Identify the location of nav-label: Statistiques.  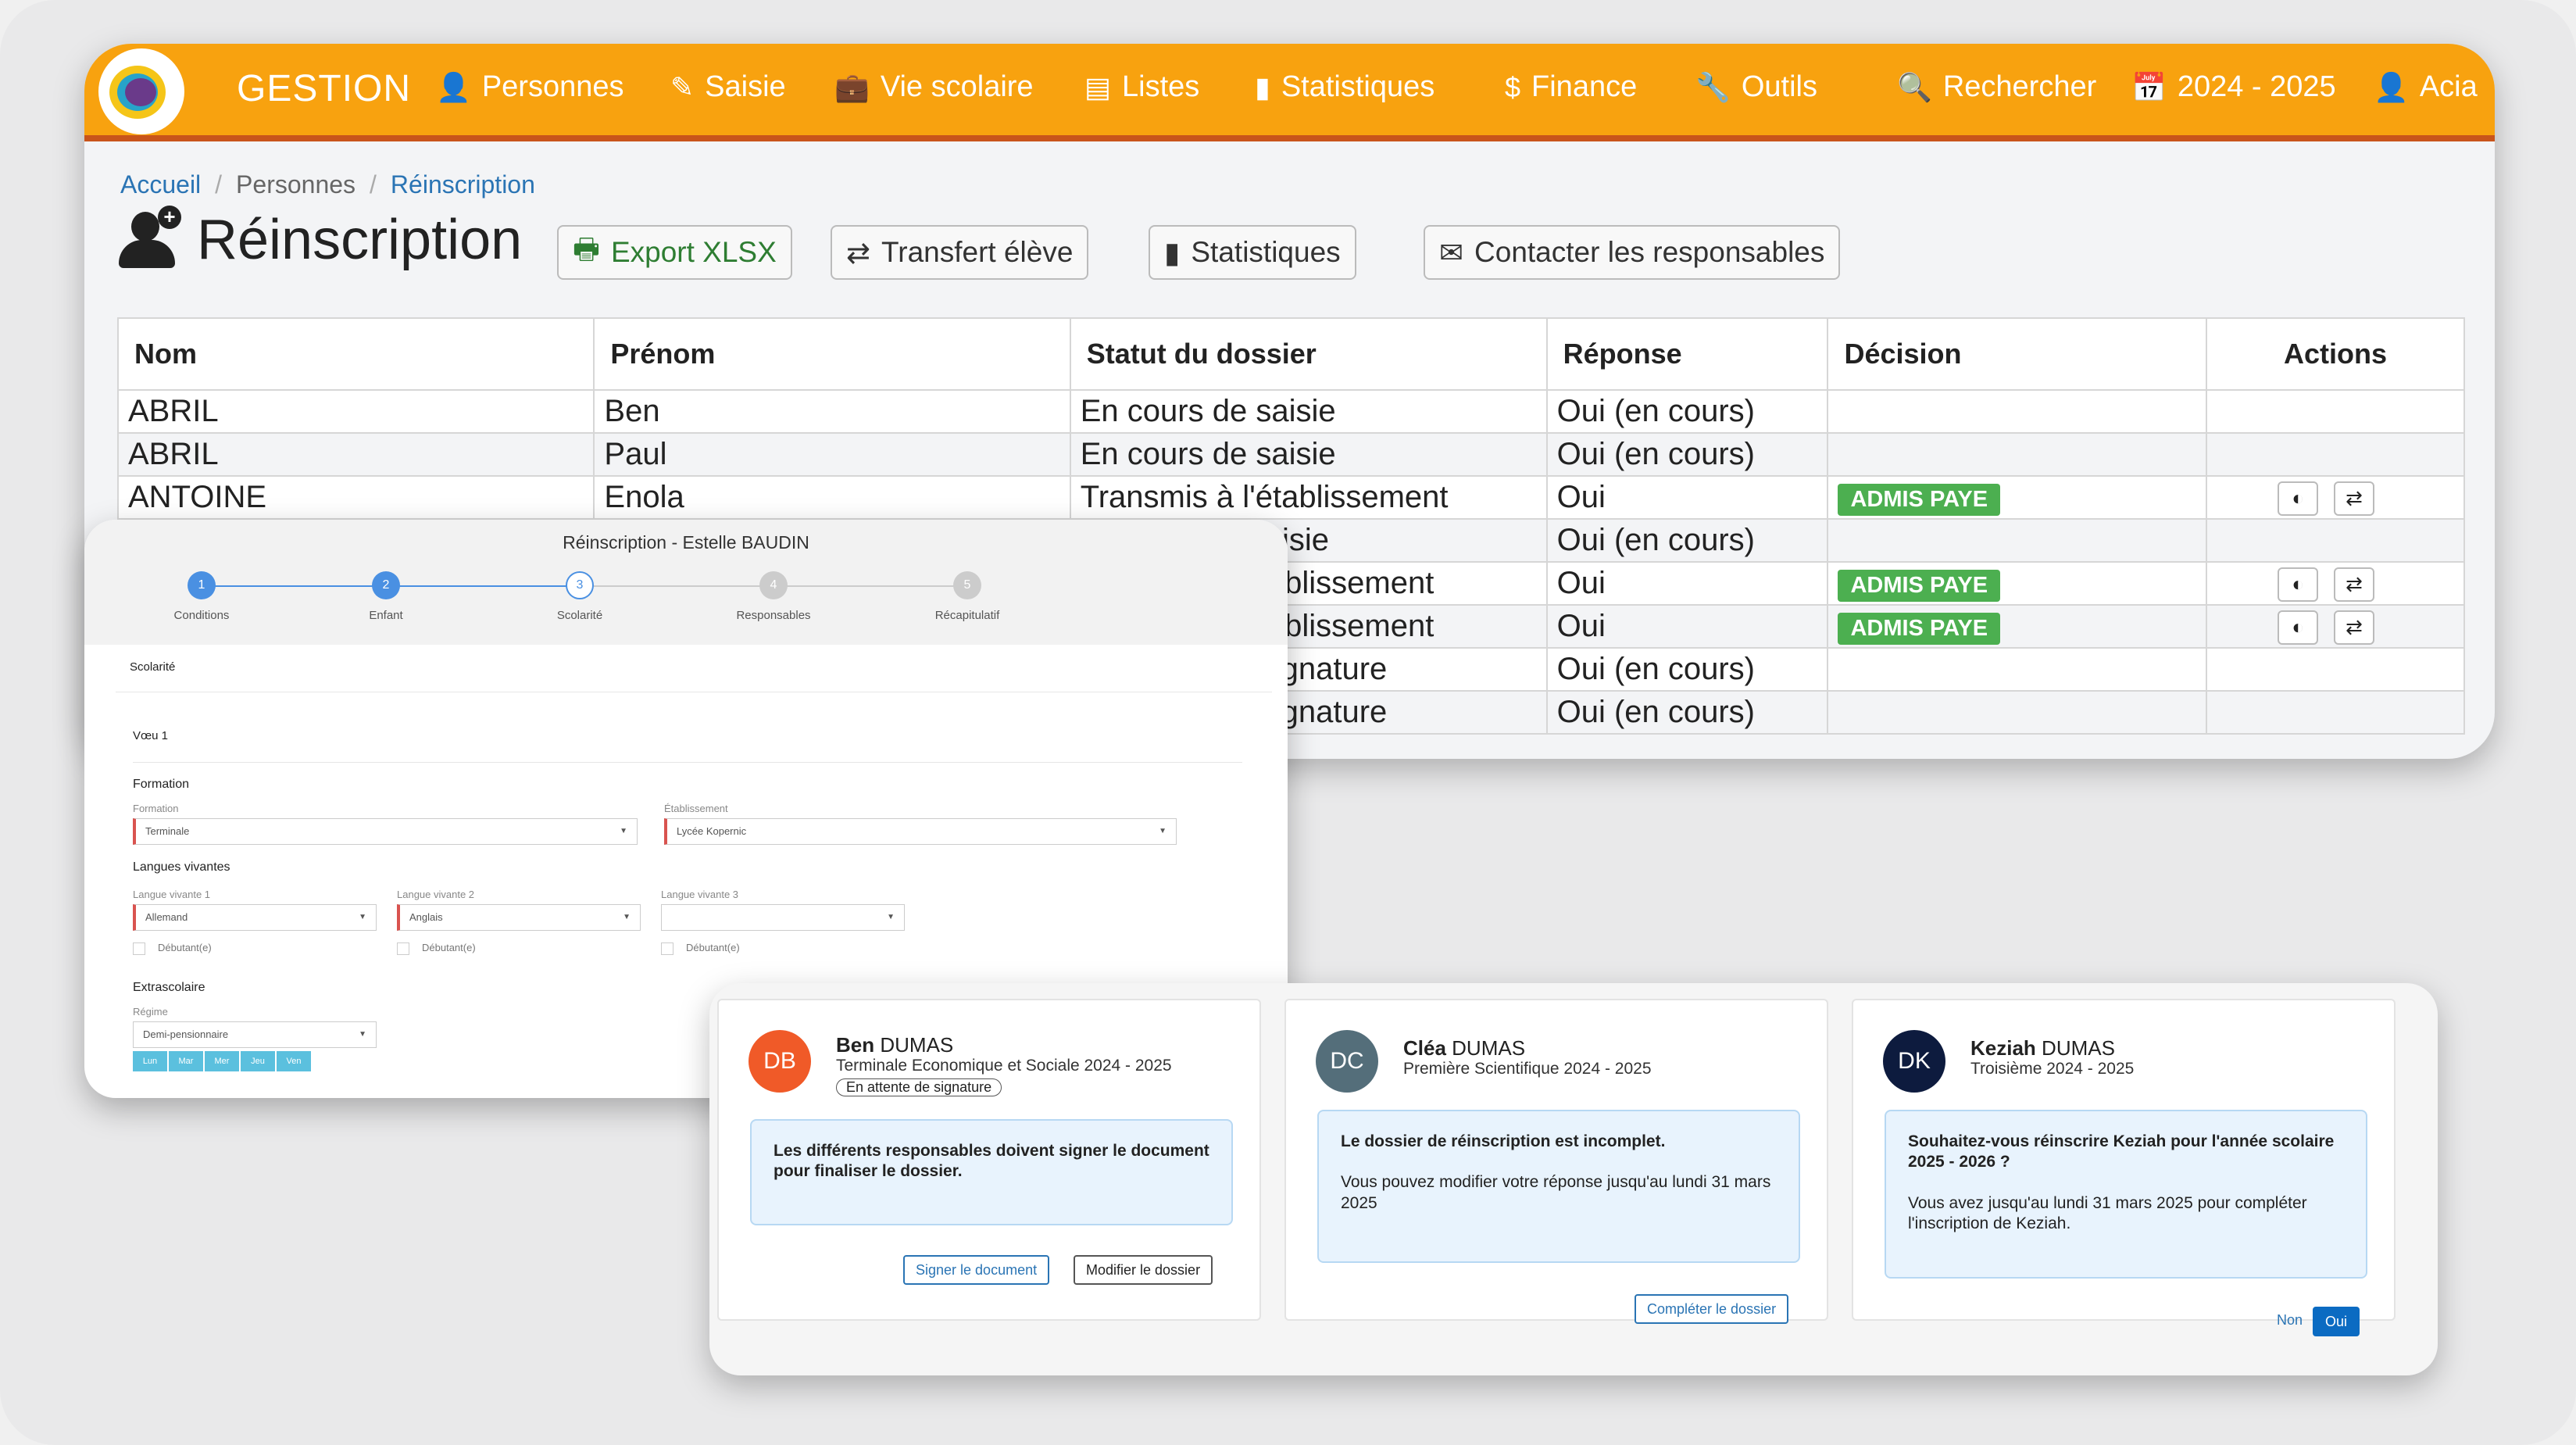
(1358, 86).